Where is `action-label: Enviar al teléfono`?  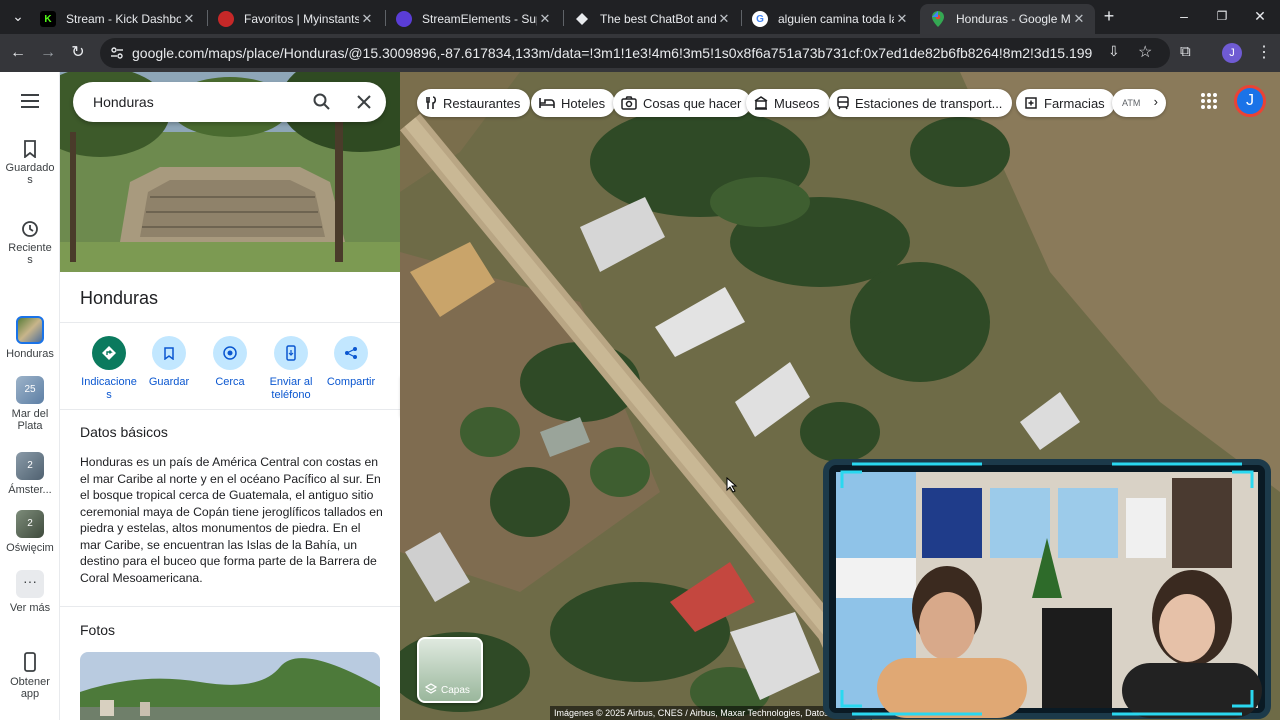 action-label: Enviar al teléfono is located at coordinates (291, 388).